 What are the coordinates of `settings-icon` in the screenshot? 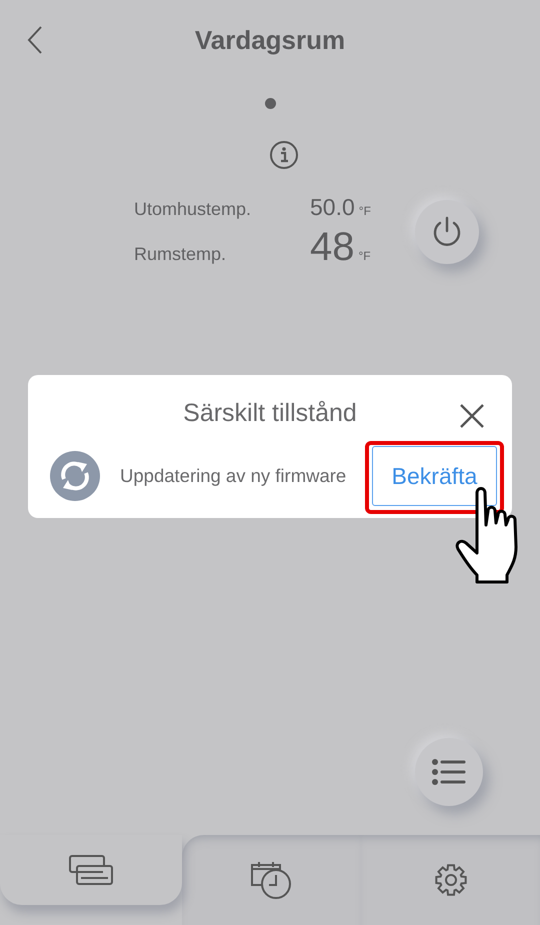 It's located at (451, 880).